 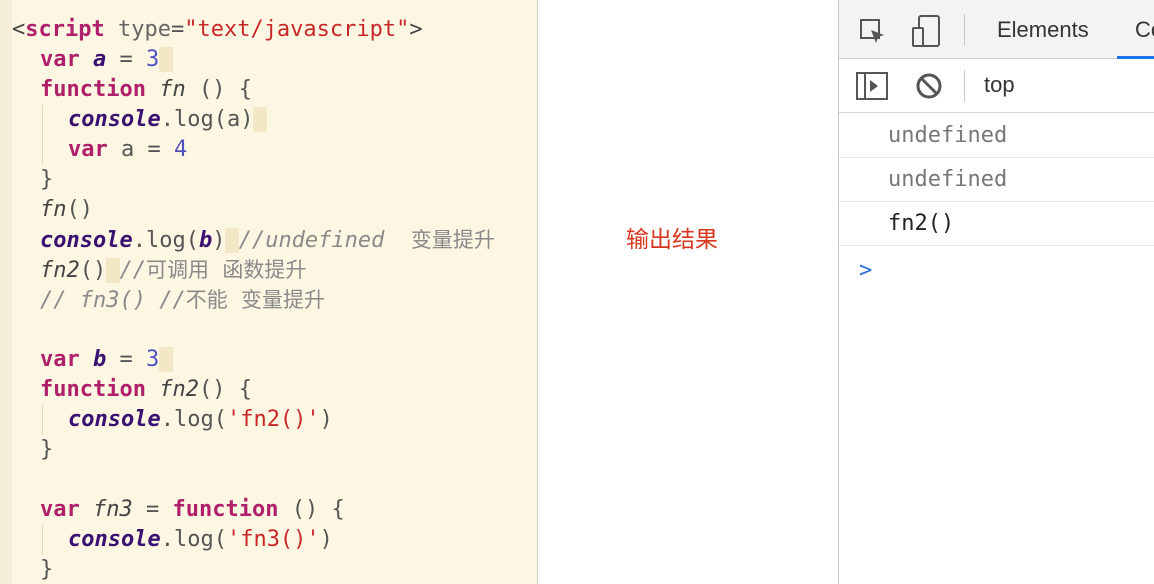 I want to click on device-toolbar-icon, so click(x=927, y=31).